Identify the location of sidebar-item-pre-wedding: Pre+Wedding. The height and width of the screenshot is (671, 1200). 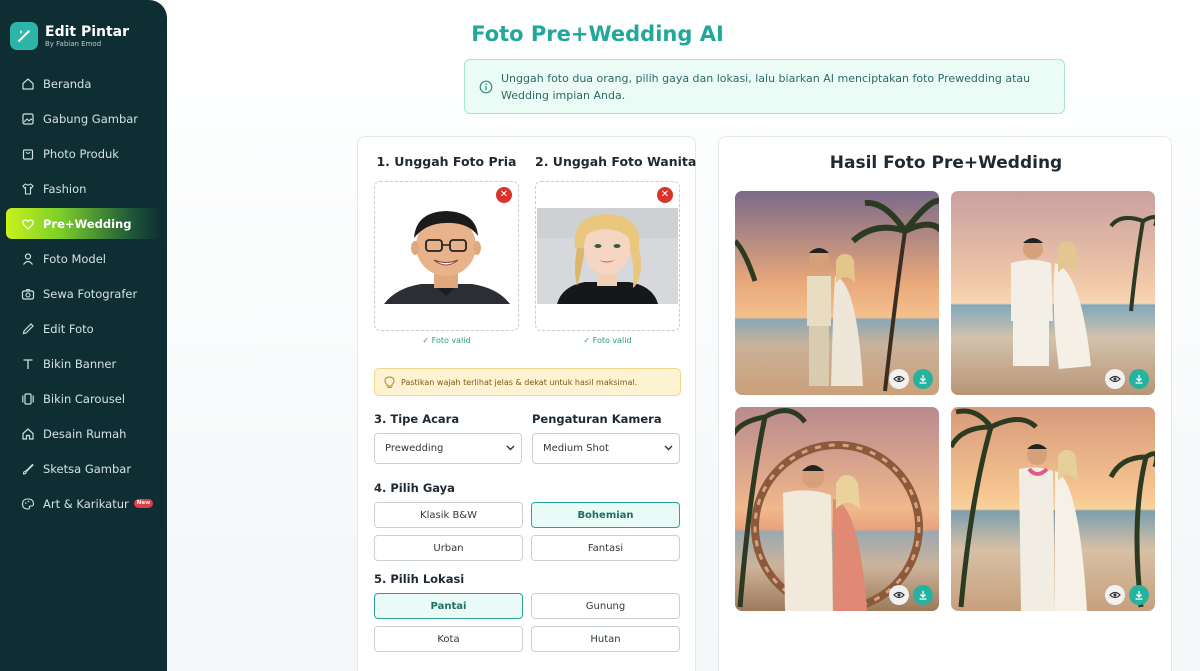
(83, 223).